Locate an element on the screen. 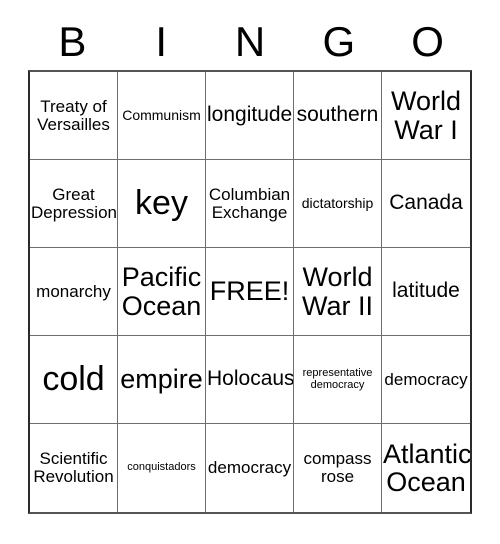  bingo-cell: empire is located at coordinates (162, 380).